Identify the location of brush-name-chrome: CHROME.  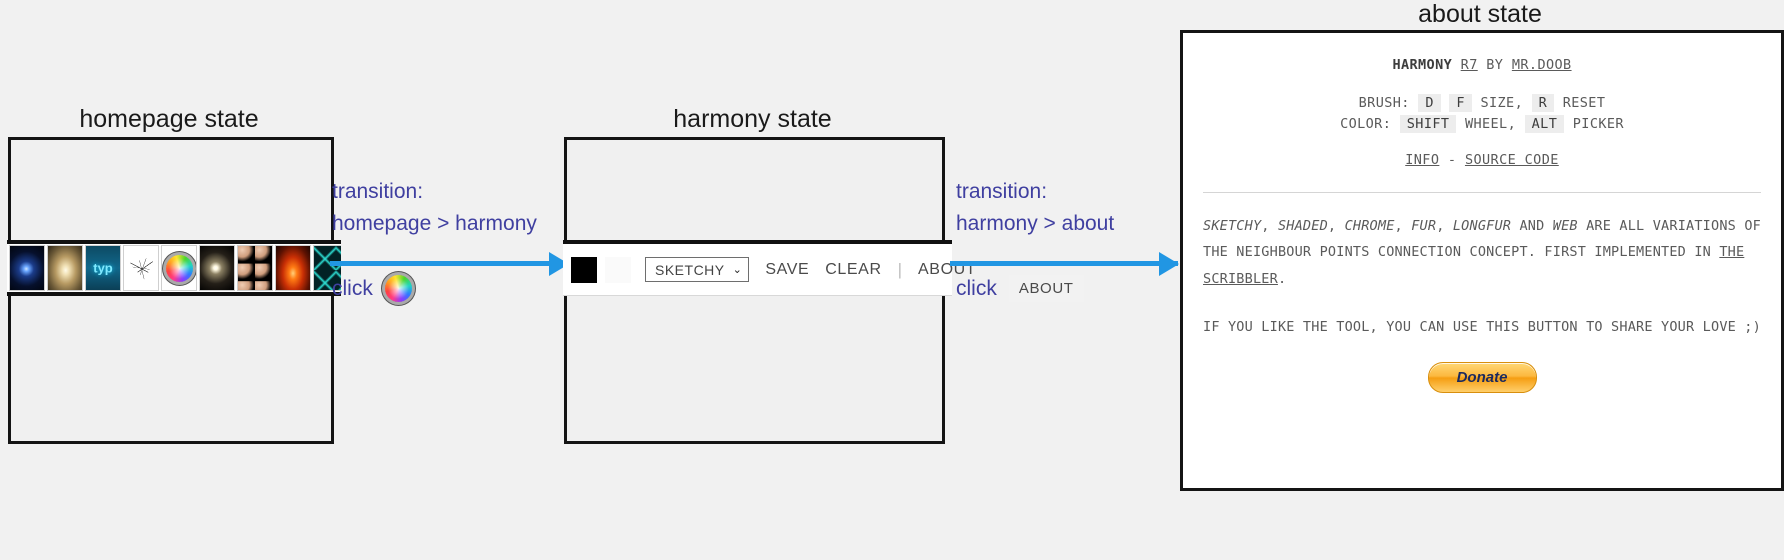
(1369, 226).